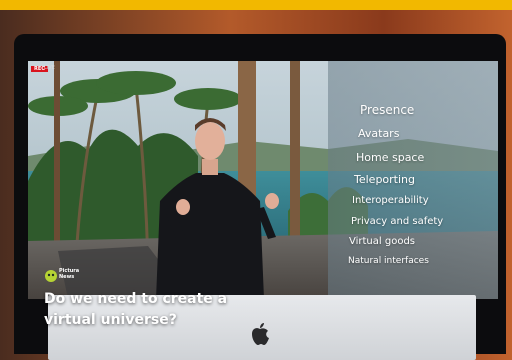  What do you see at coordinates (387, 110) in the screenshot?
I see `topic-presence: Presence` at bounding box center [387, 110].